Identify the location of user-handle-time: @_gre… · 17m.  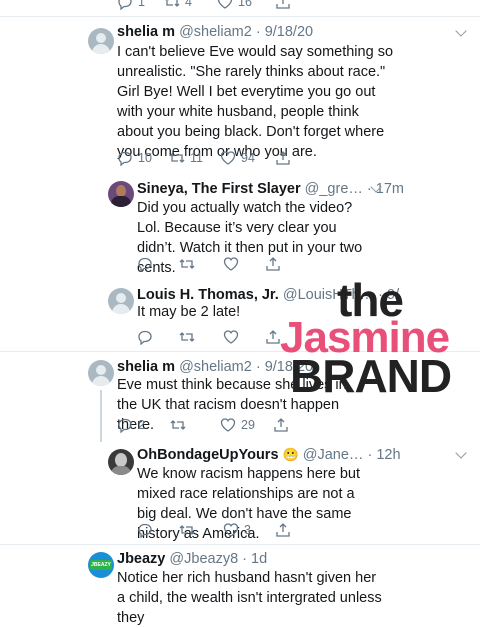
(354, 189).